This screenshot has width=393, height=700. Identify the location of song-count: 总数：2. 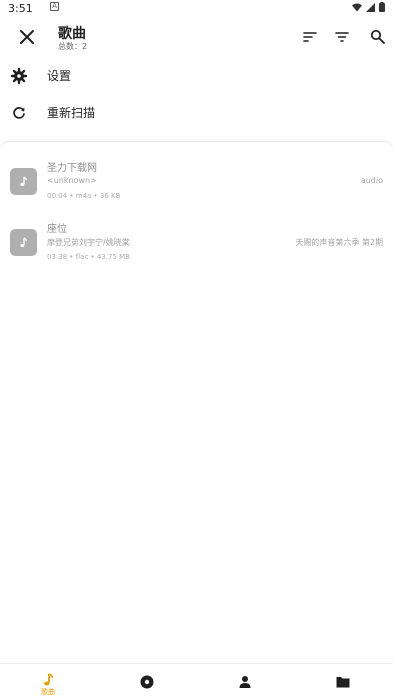
(73, 46).